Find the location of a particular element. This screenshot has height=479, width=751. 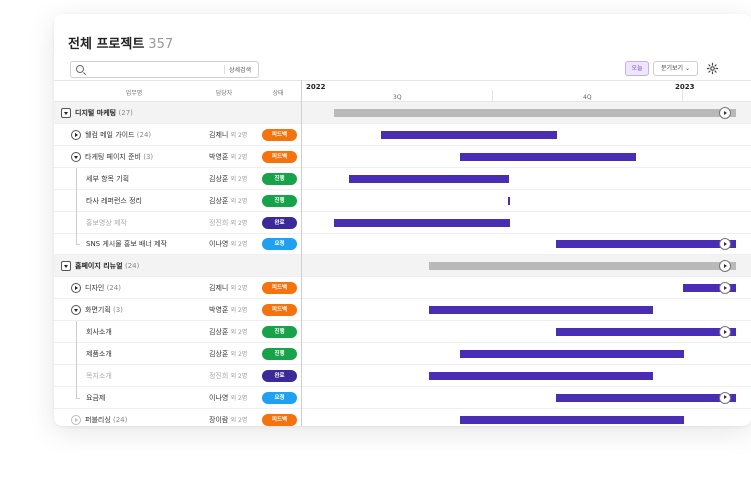

task-name: 타게팅 페이지 준비 (3) is located at coordinates (119, 157).